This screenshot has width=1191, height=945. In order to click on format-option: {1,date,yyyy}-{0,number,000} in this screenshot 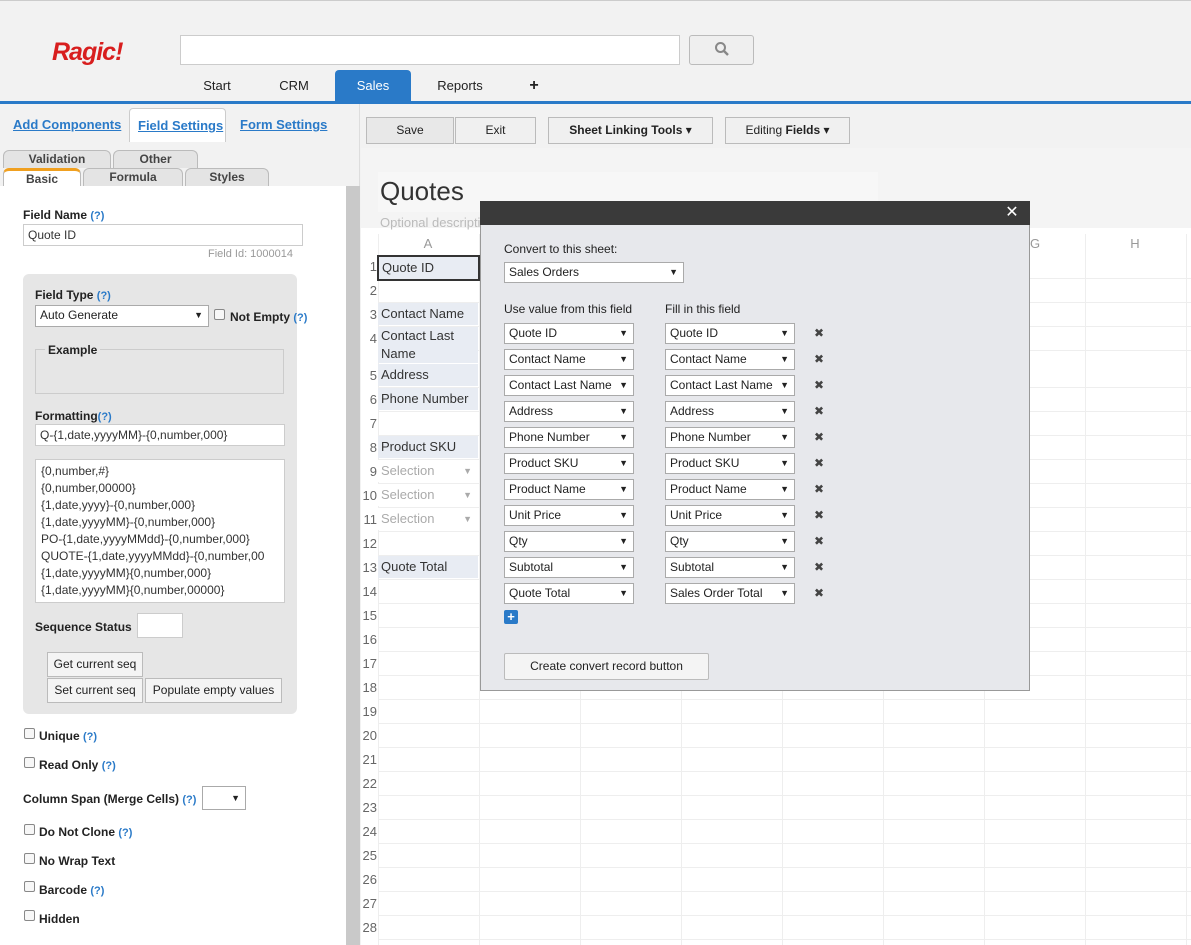, I will do `click(162, 505)`.